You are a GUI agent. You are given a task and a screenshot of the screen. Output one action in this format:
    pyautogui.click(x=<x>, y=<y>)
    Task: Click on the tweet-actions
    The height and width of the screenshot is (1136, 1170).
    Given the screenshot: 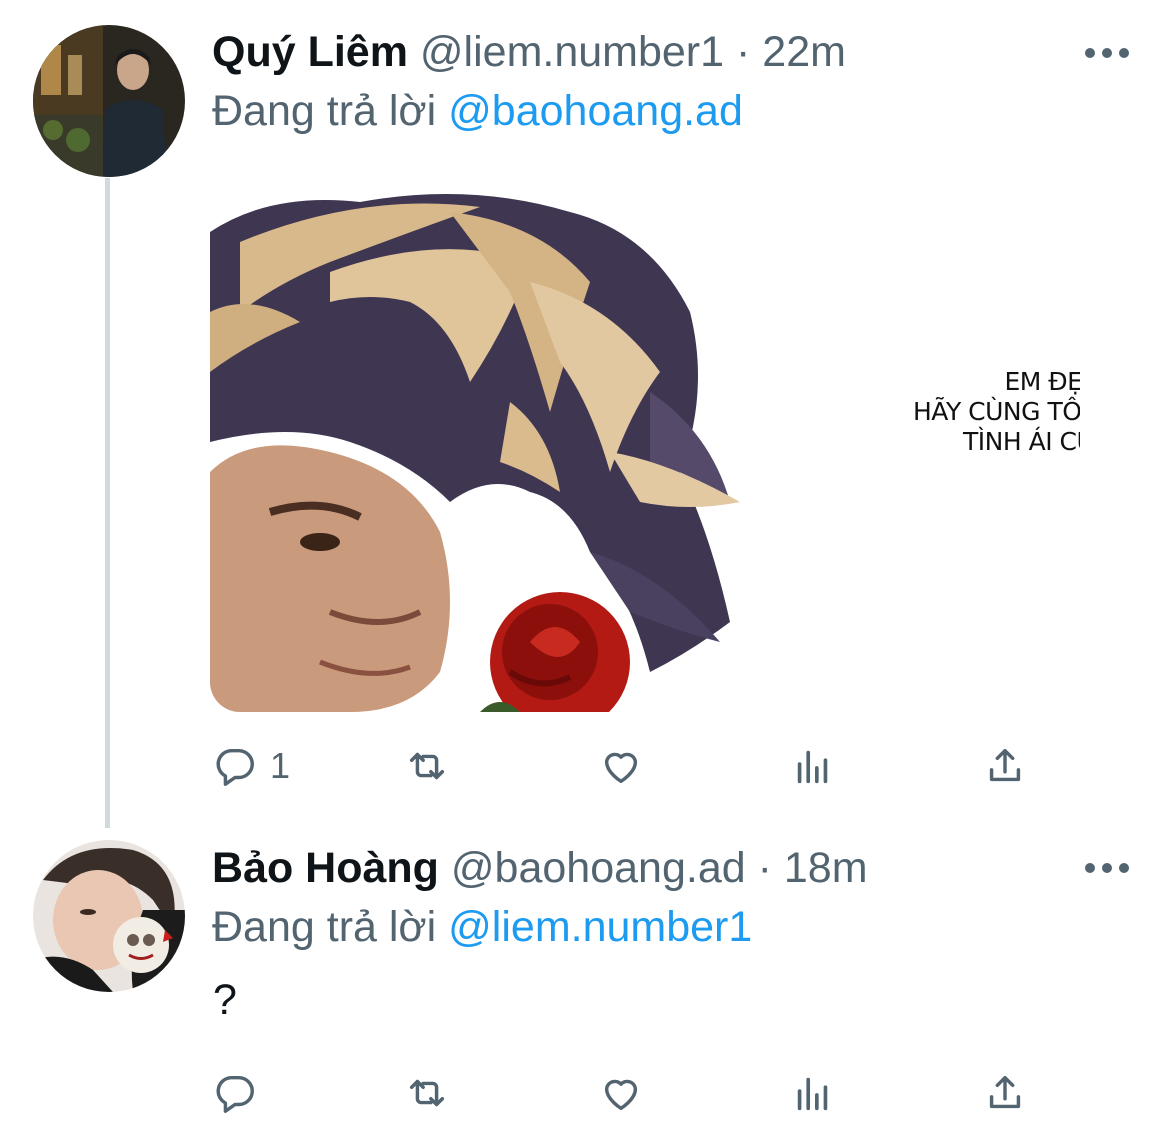 What is the action you would take?
    pyautogui.click(x=627, y=1093)
    